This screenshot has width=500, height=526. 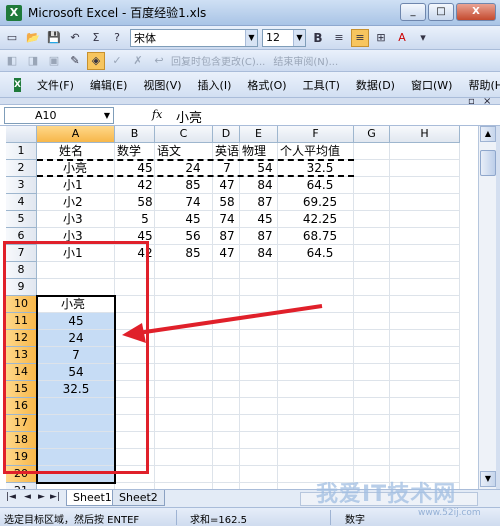 What do you see at coordinates (193, 168) in the screenshot?
I see `table-data-cell: 24` at bounding box center [193, 168].